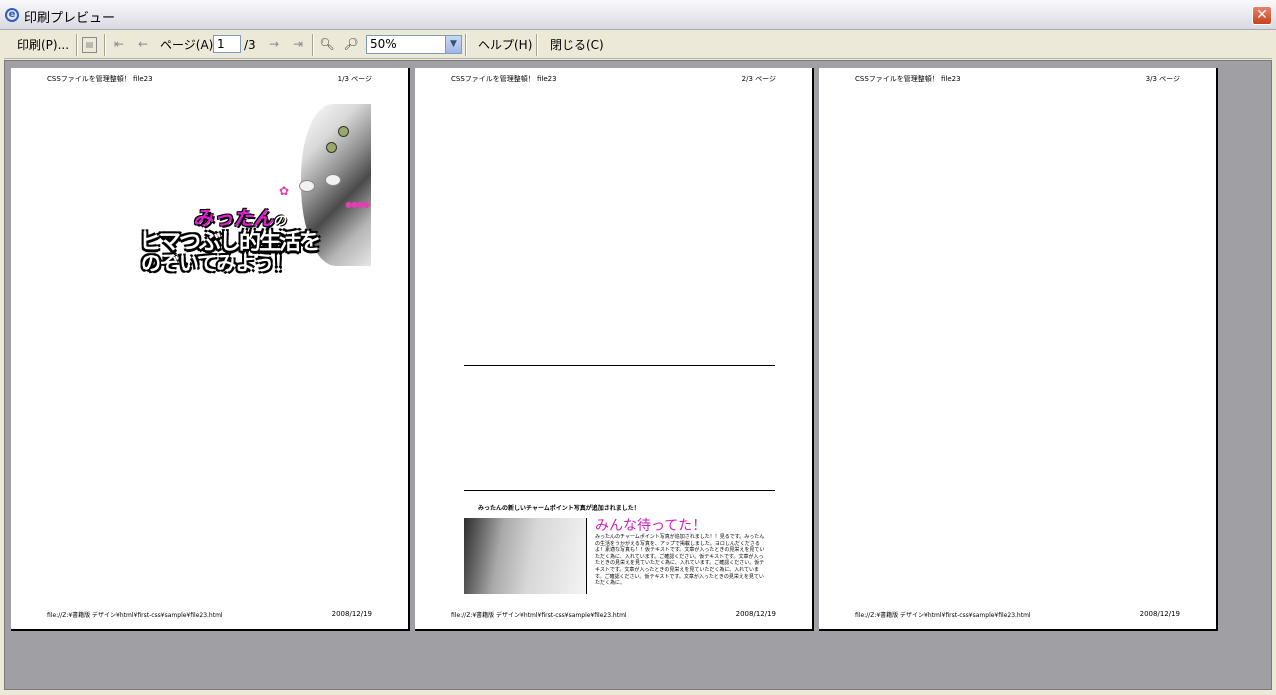  Describe the element at coordinates (758, 79) in the screenshot. I see `page-header-right: 2/3 ページ` at that location.